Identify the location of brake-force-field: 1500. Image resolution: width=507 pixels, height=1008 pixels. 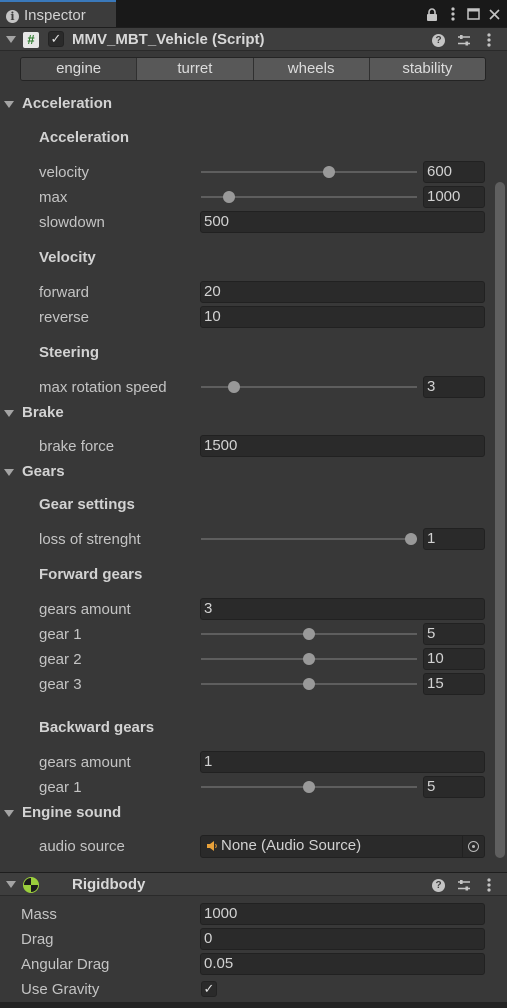
(342, 446).